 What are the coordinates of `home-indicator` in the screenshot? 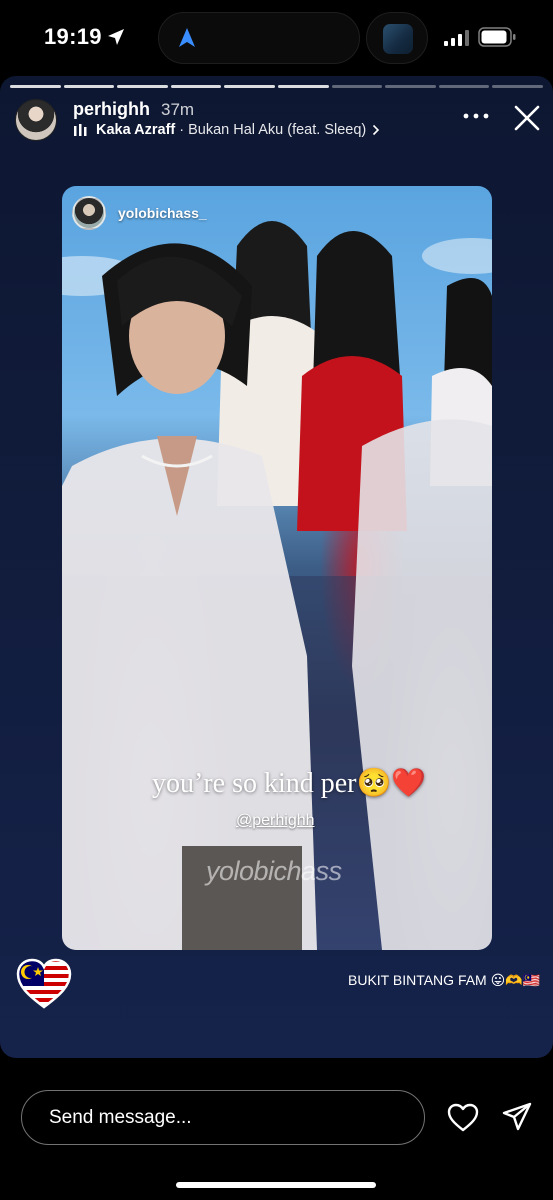 It's located at (276, 1185).